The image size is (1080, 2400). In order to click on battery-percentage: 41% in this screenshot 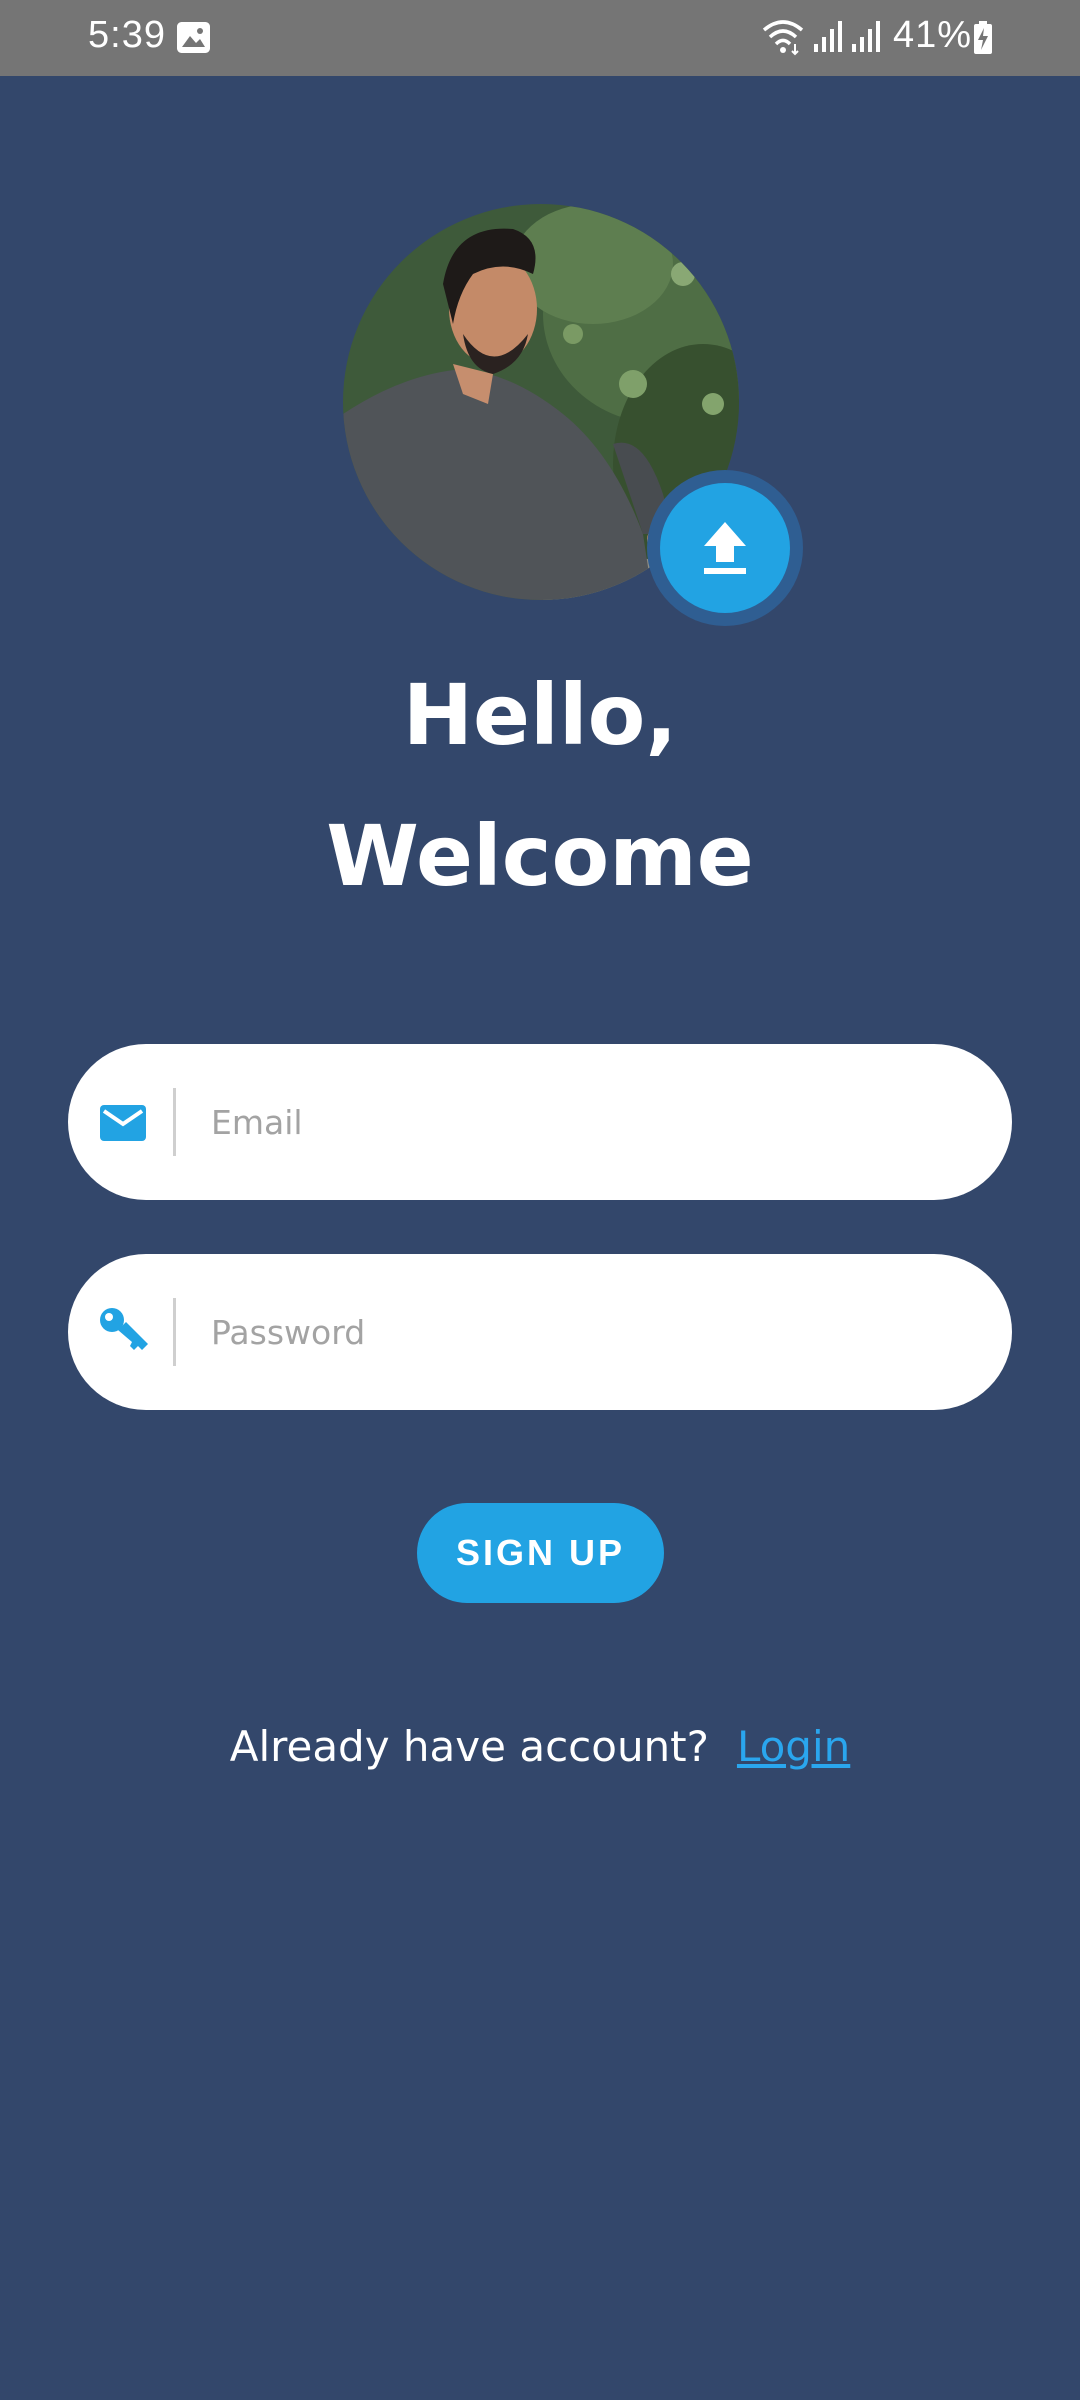, I will do `click(933, 35)`.